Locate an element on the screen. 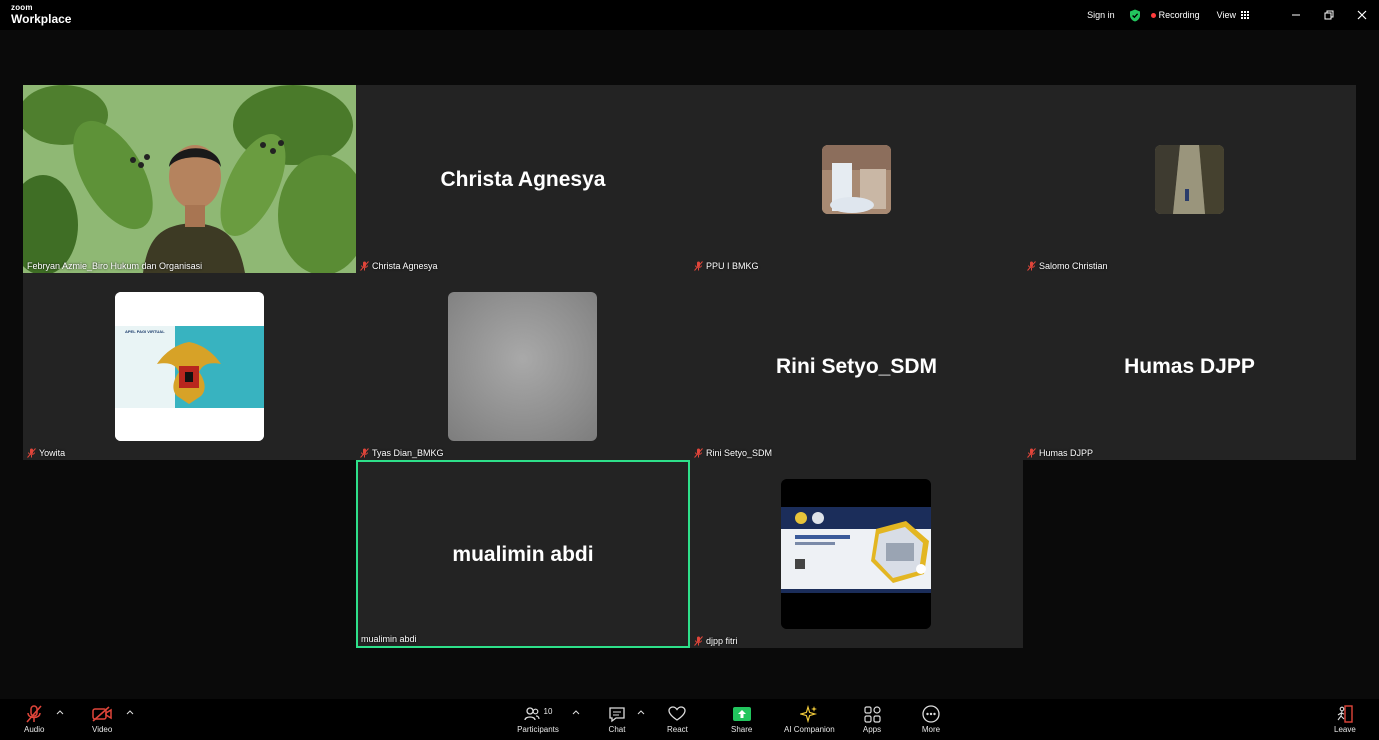 The image size is (1379, 740). audio-options-caret-icon is located at coordinates (60, 712).